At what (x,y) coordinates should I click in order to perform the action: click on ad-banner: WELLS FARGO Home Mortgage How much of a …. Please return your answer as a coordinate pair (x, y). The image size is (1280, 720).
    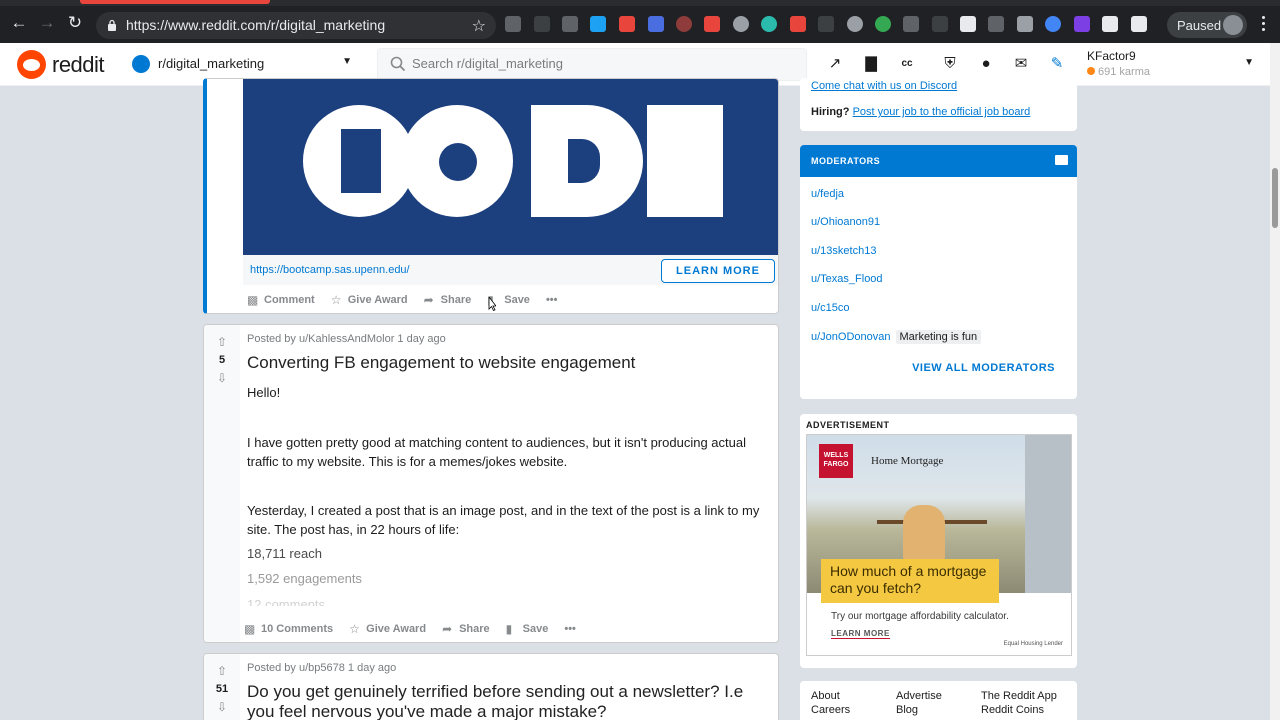
    Looking at the image, I should click on (939, 545).